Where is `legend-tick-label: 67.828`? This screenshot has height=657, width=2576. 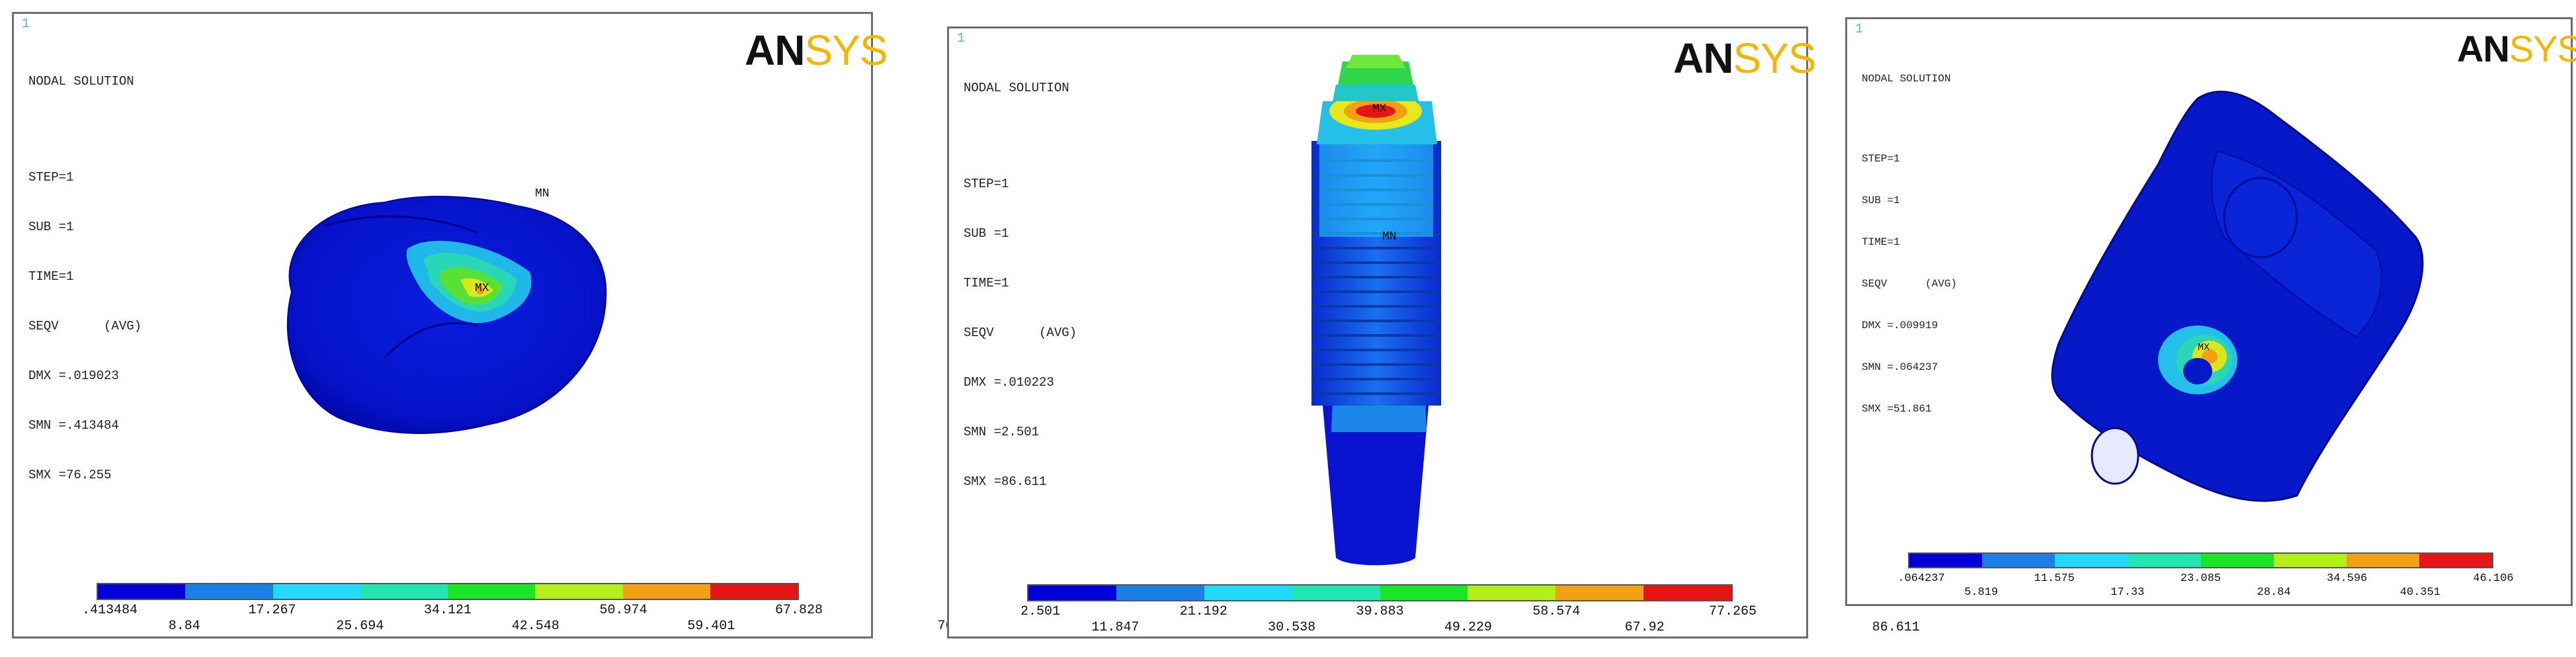 legend-tick-label: 67.828 is located at coordinates (799, 610).